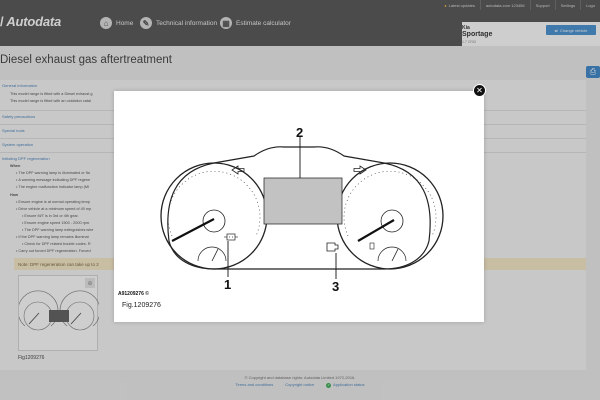 The height and width of the screenshot is (400, 600). I want to click on close-icon: ✕, so click(479, 90).